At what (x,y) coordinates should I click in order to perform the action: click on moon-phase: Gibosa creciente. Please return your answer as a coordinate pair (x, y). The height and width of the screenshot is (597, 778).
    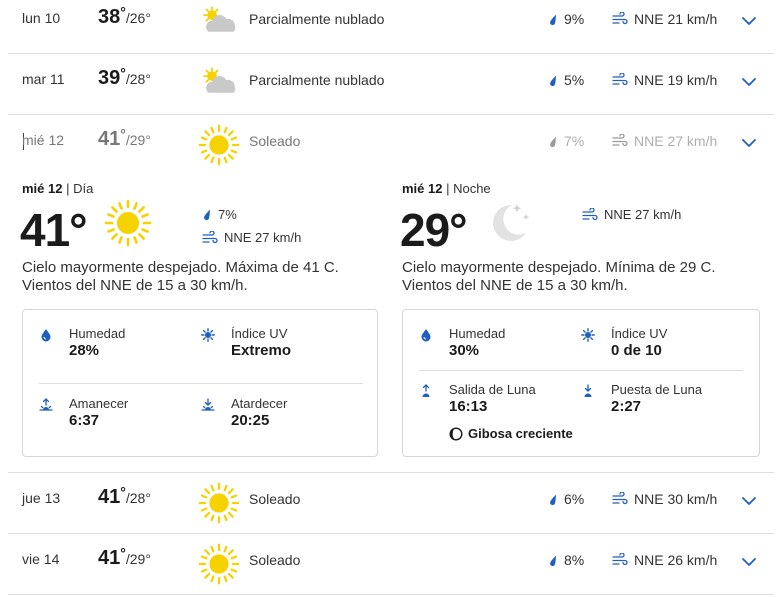
    Looking at the image, I should click on (511, 433).